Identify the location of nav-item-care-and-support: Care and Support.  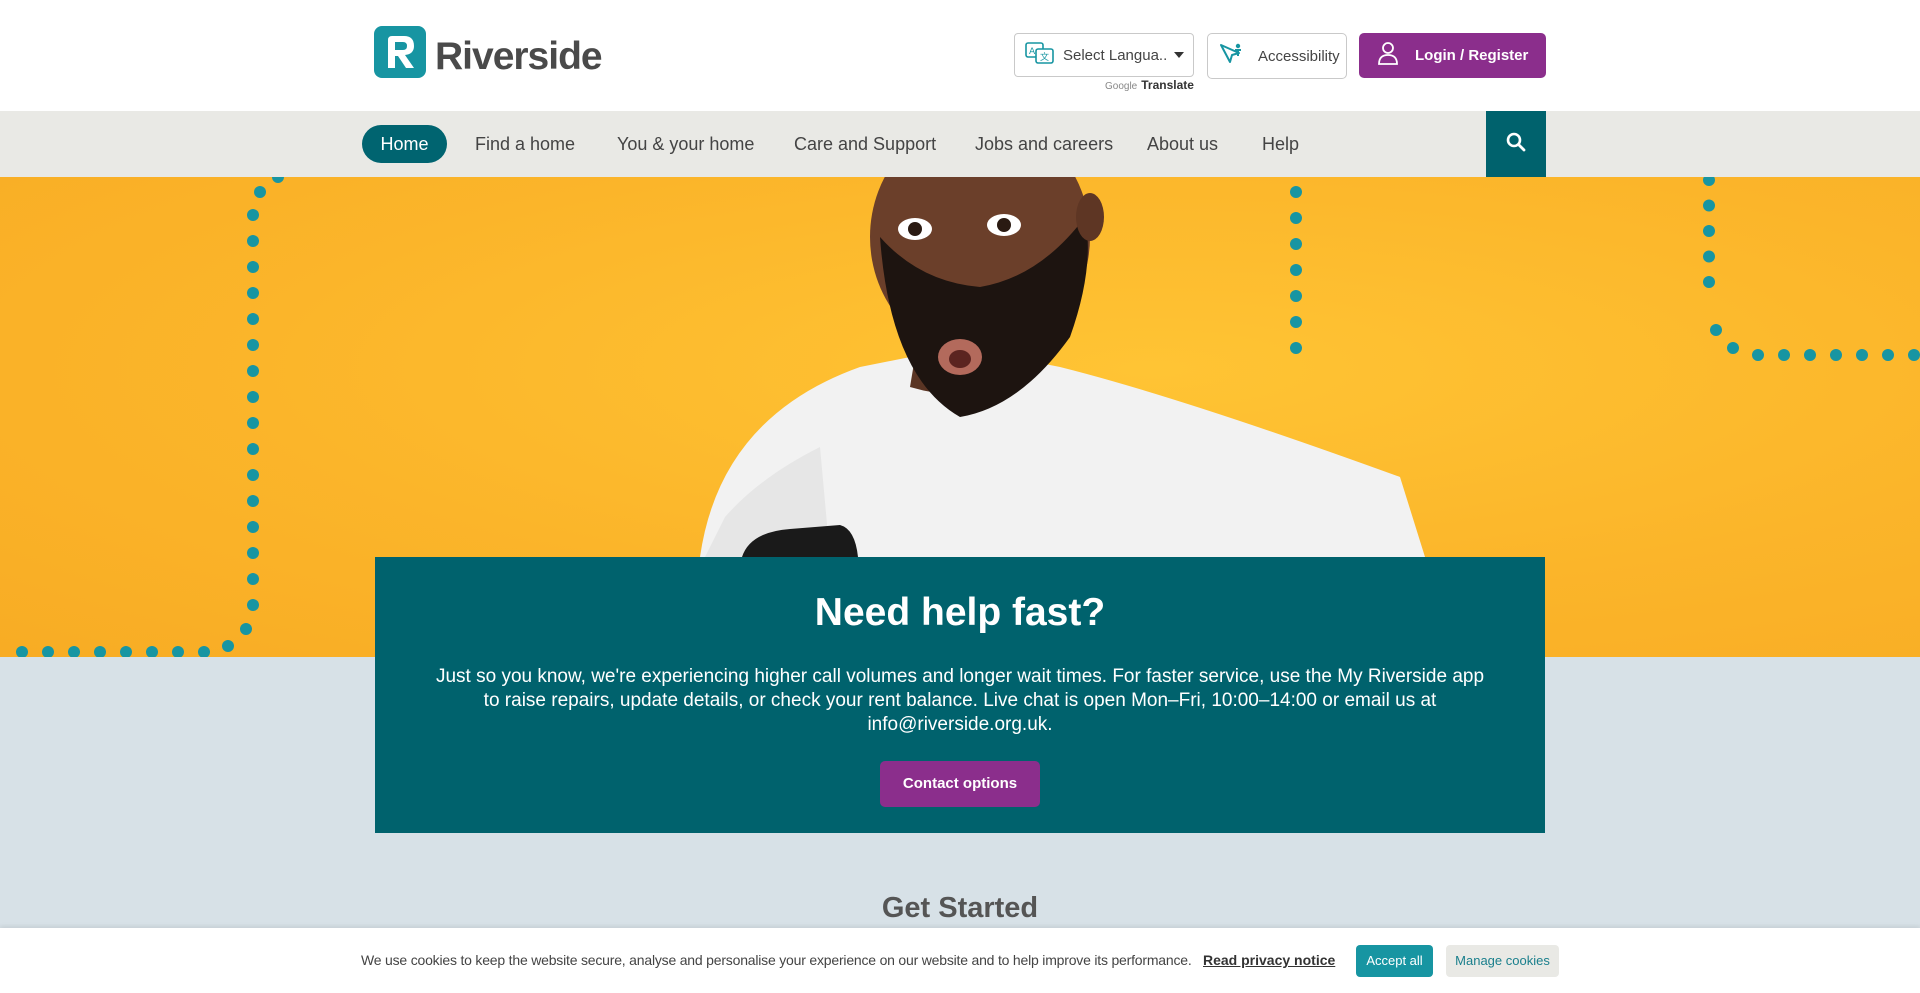
(865, 144).